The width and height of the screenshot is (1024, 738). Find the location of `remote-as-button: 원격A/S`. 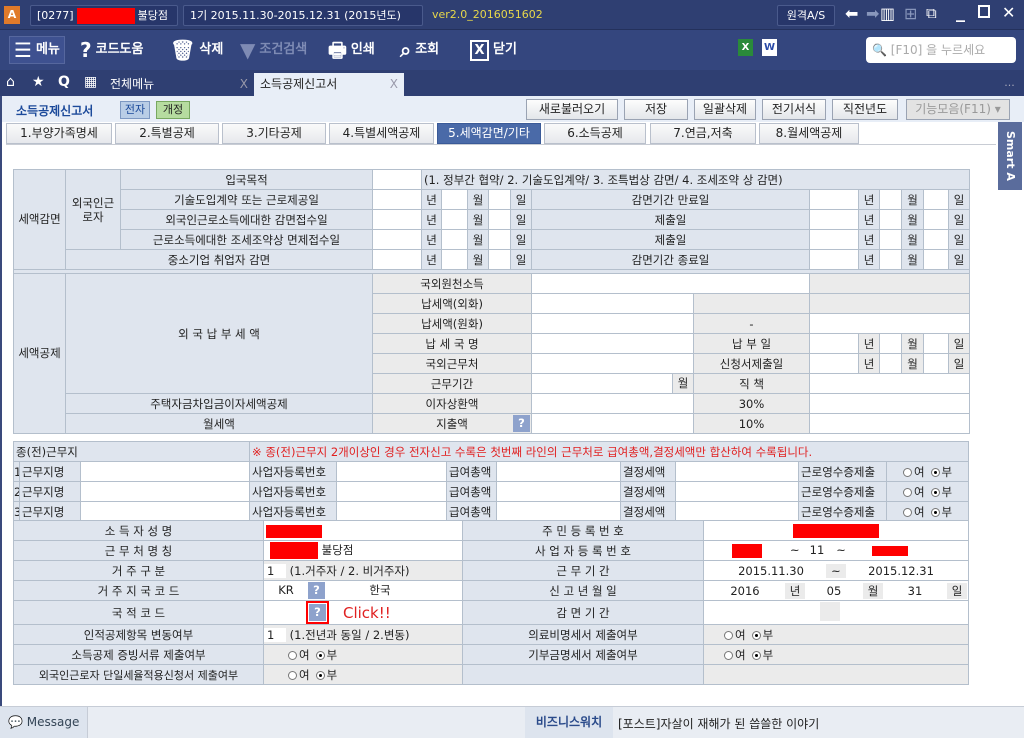

remote-as-button: 원격A/S is located at coordinates (806, 15).